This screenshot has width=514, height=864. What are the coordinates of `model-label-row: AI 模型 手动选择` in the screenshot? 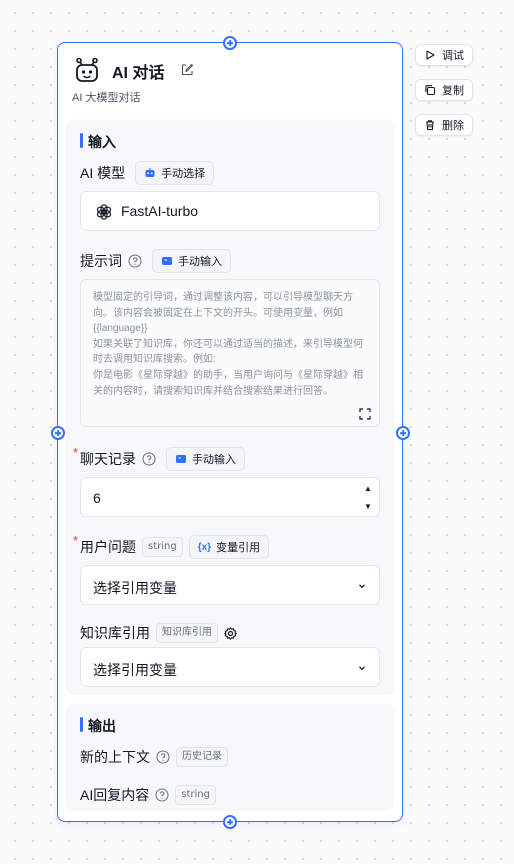 It's located at (147, 173).